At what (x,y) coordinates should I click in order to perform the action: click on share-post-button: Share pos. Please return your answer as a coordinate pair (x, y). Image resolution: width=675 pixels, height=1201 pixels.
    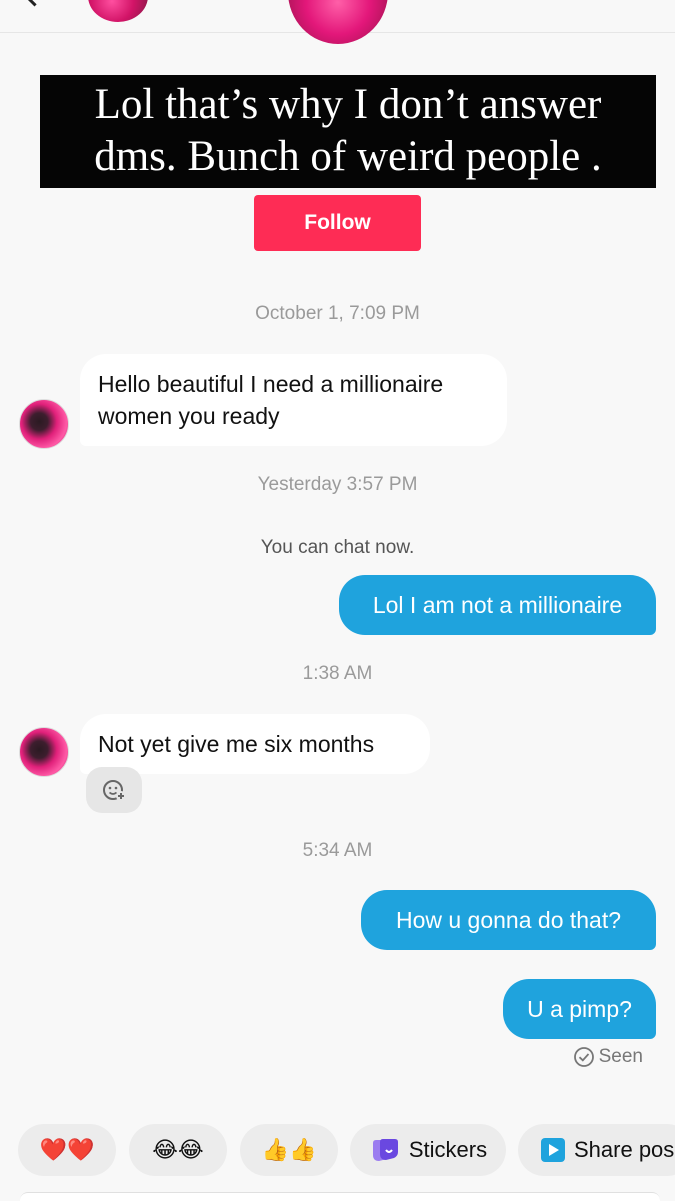
    Looking at the image, I should click on (596, 1150).